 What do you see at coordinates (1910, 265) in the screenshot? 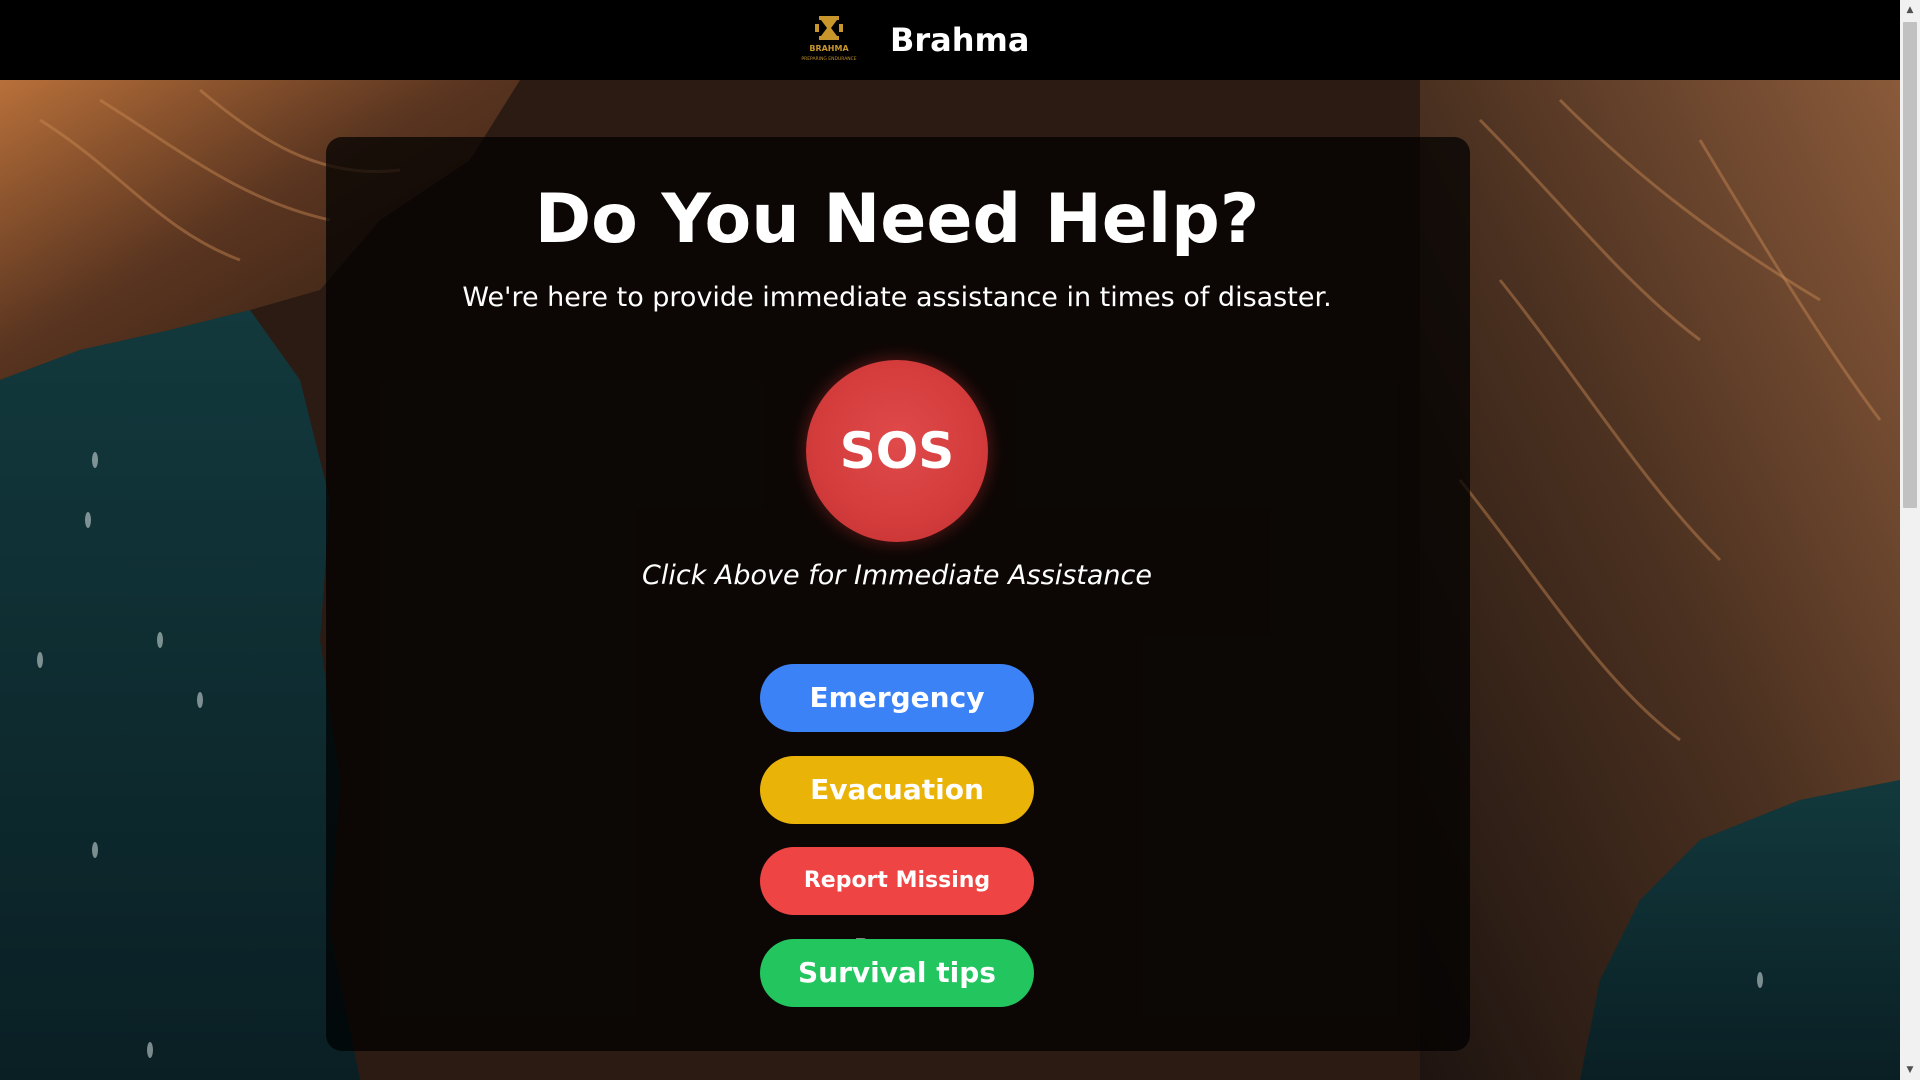
I see `scrollbar-thumb` at bounding box center [1910, 265].